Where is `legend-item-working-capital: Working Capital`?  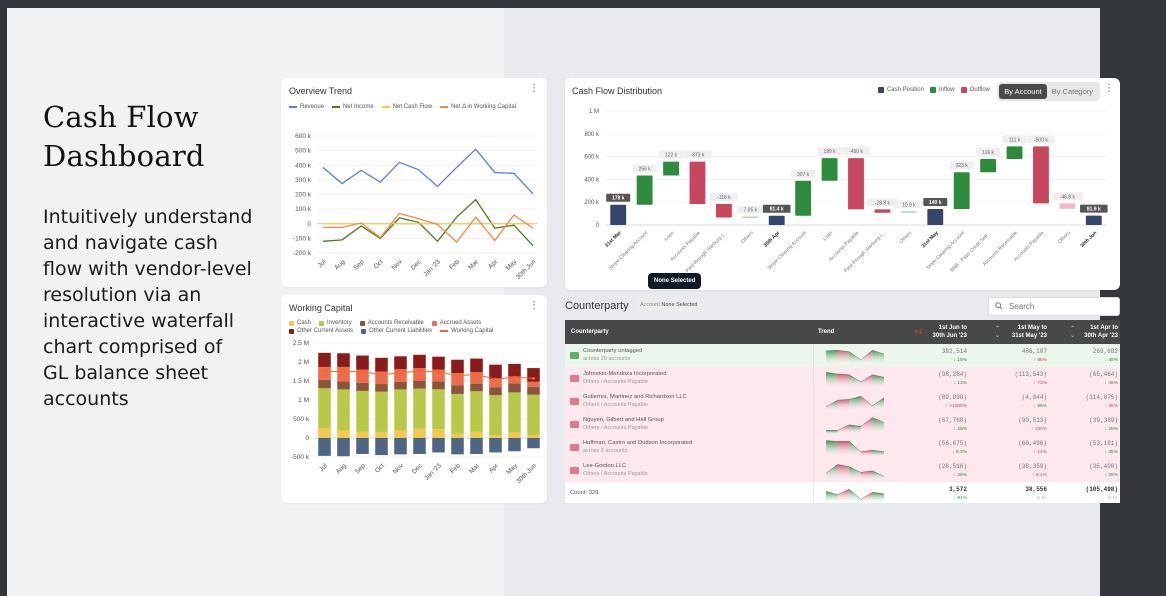 legend-item-working-capital: Working Capital is located at coordinates (466, 331).